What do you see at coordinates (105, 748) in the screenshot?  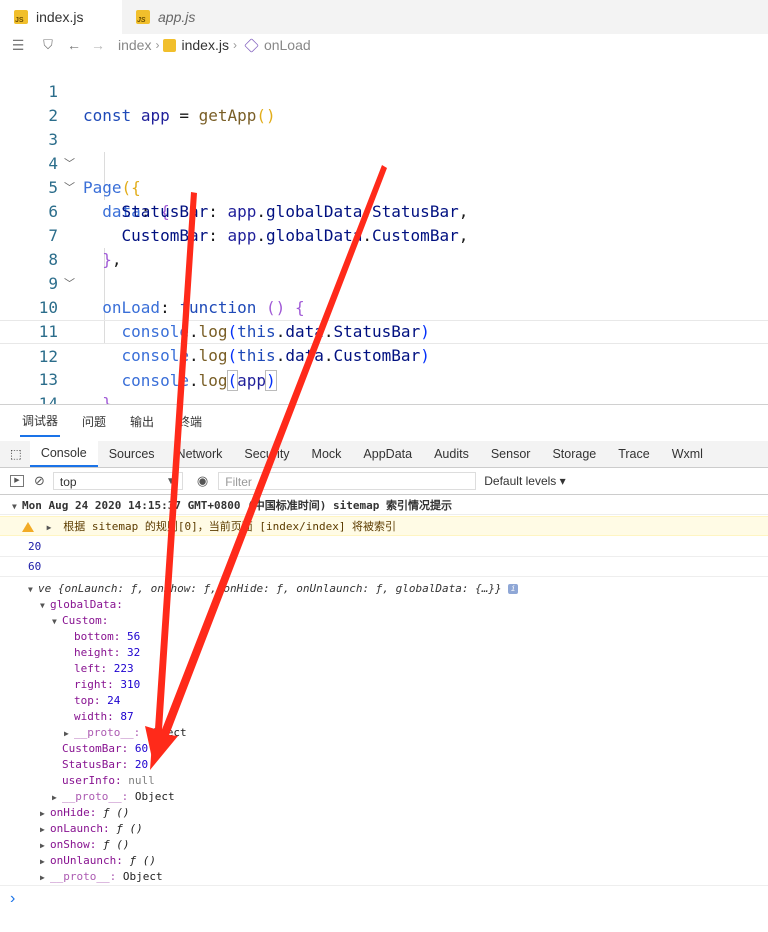 I see `tree-leaf: CustomBar: 60` at bounding box center [105, 748].